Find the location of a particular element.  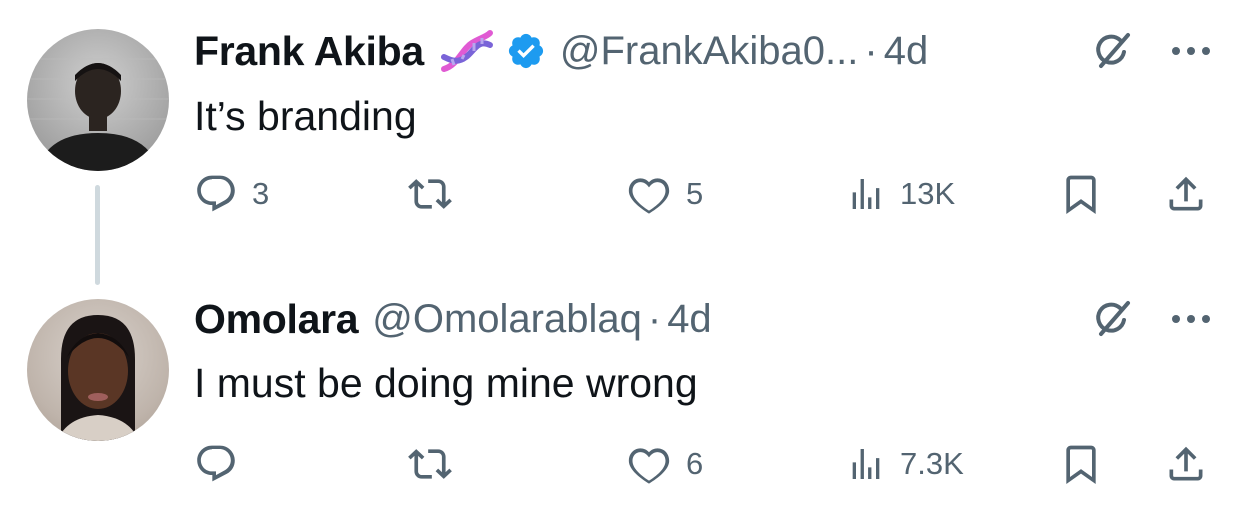

tweet-text: It’s branding is located at coordinates (305, 116).